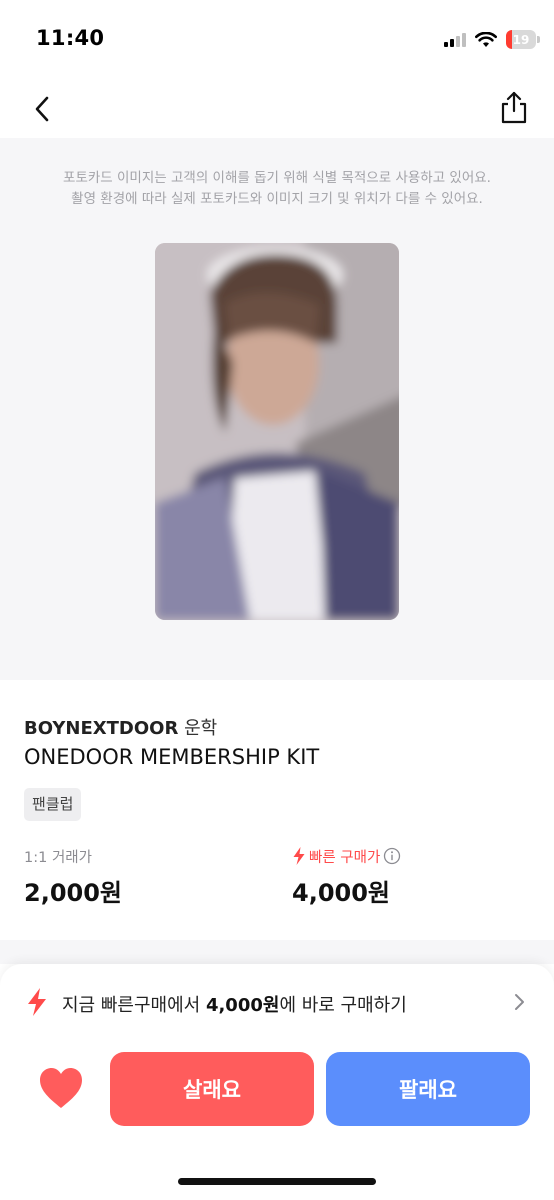 The width and height of the screenshot is (554, 1200). Describe the element at coordinates (277, 1181) in the screenshot. I see `home-indicator` at that location.